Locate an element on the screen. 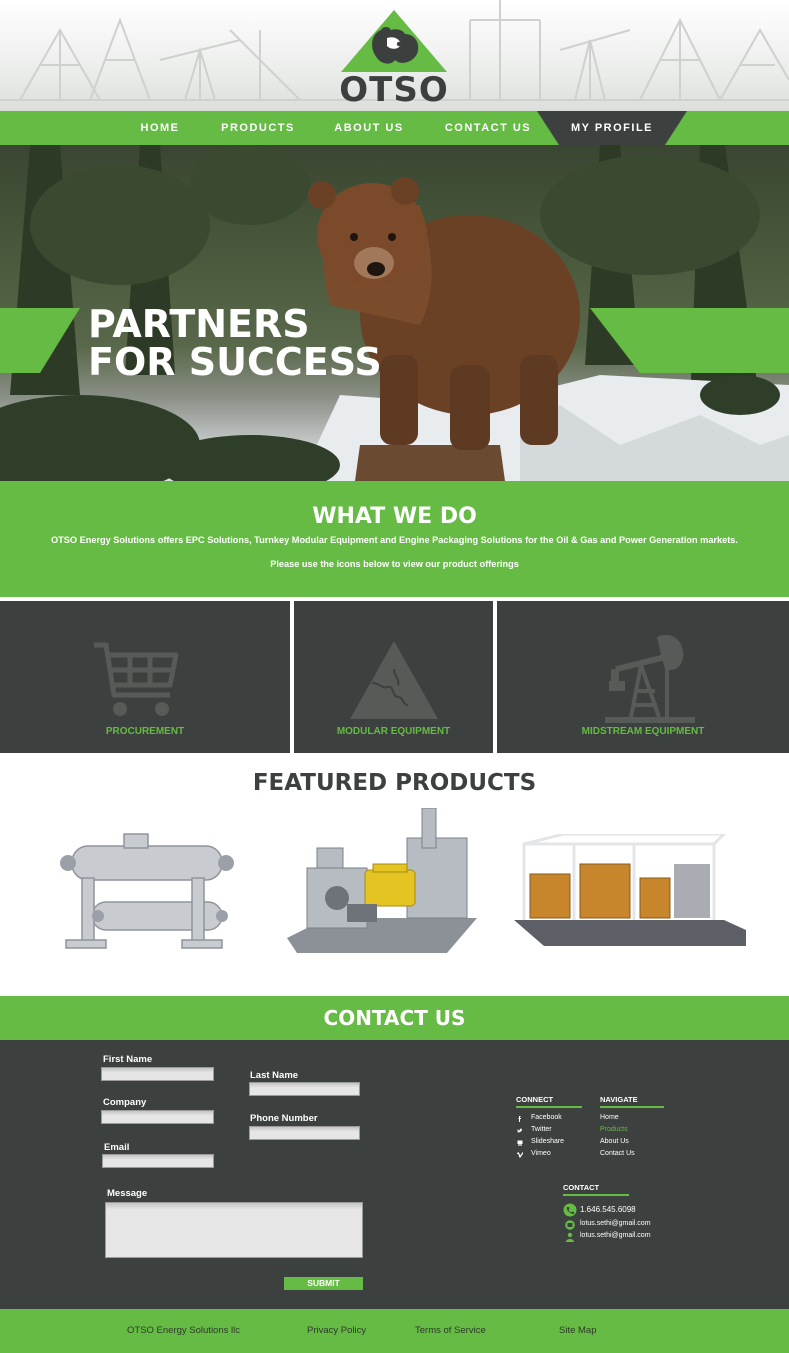 The height and width of the screenshot is (1353, 789). contact-title: CONTACT US is located at coordinates (394, 1018).